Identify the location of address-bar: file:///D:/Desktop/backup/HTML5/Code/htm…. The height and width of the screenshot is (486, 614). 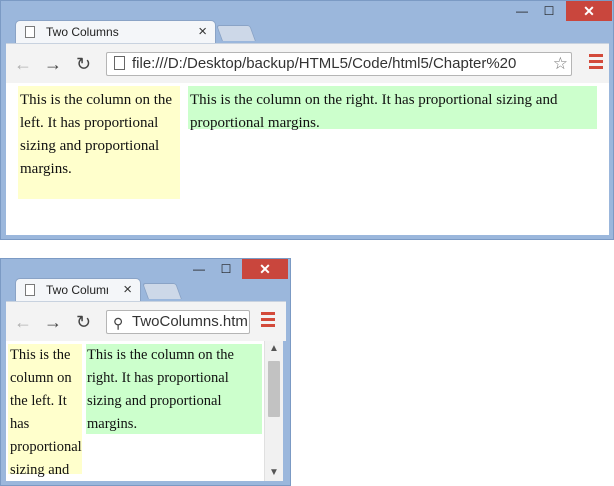
(339, 64).